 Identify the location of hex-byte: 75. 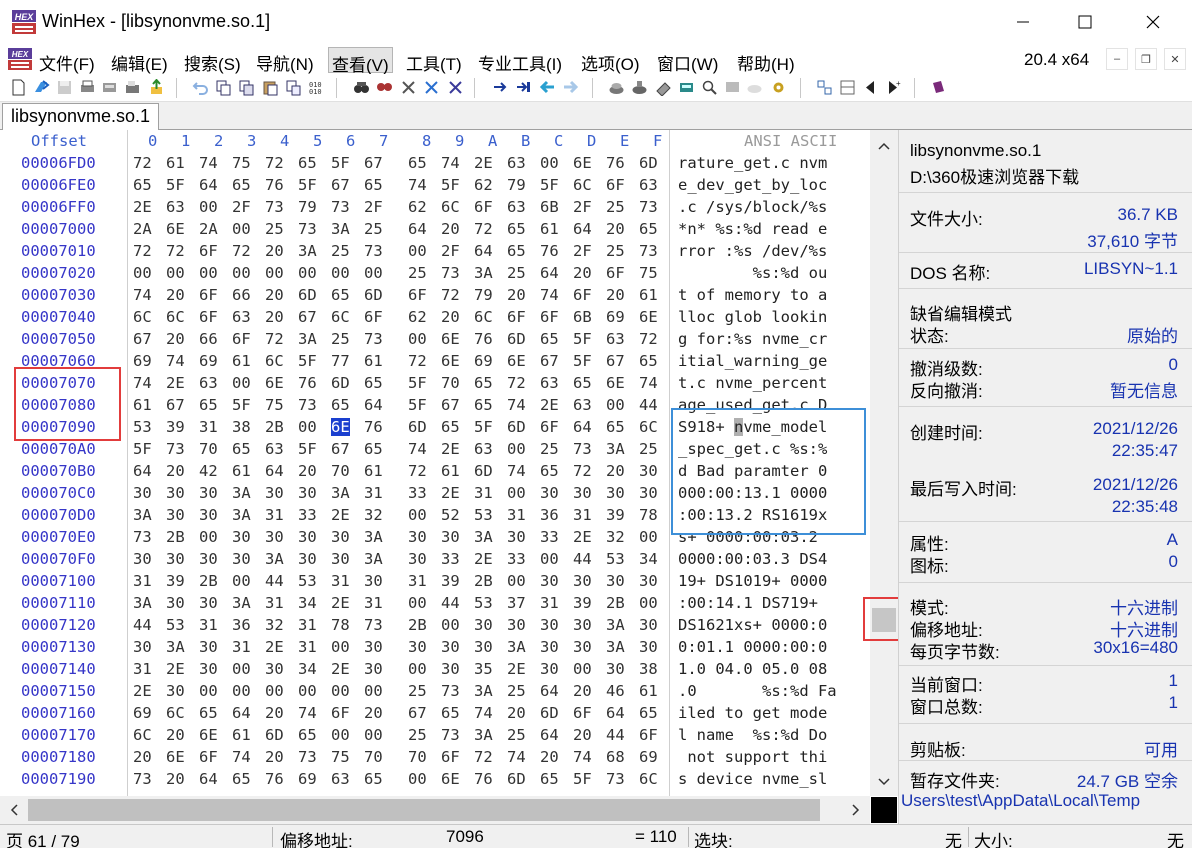
(648, 273).